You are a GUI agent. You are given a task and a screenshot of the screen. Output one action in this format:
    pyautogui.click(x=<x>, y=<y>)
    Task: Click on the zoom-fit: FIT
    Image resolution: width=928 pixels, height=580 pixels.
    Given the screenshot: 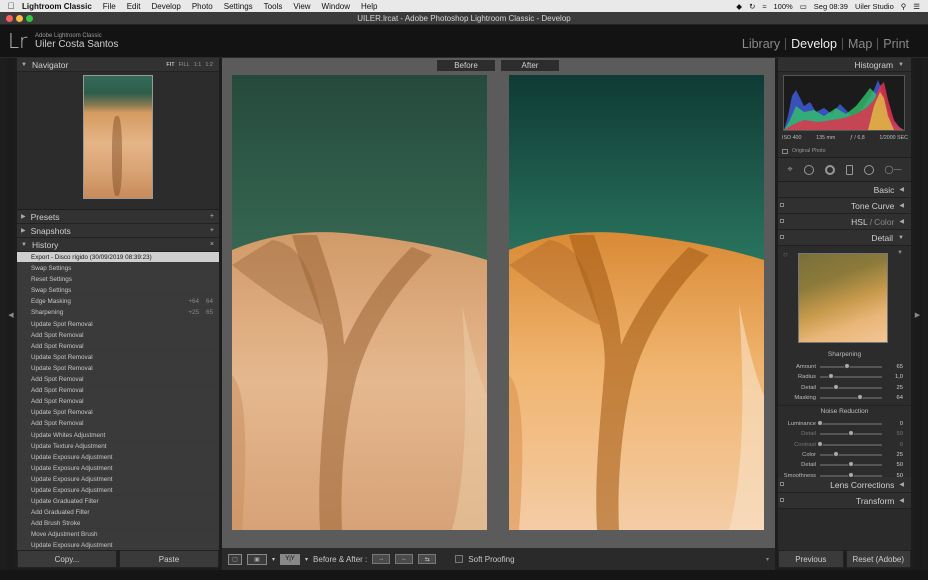 What is the action you would take?
    pyautogui.click(x=170, y=65)
    